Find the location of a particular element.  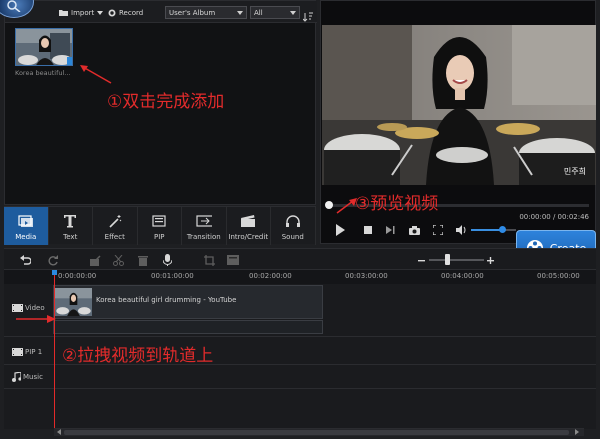

fullscreen-icon is located at coordinates (438, 230).